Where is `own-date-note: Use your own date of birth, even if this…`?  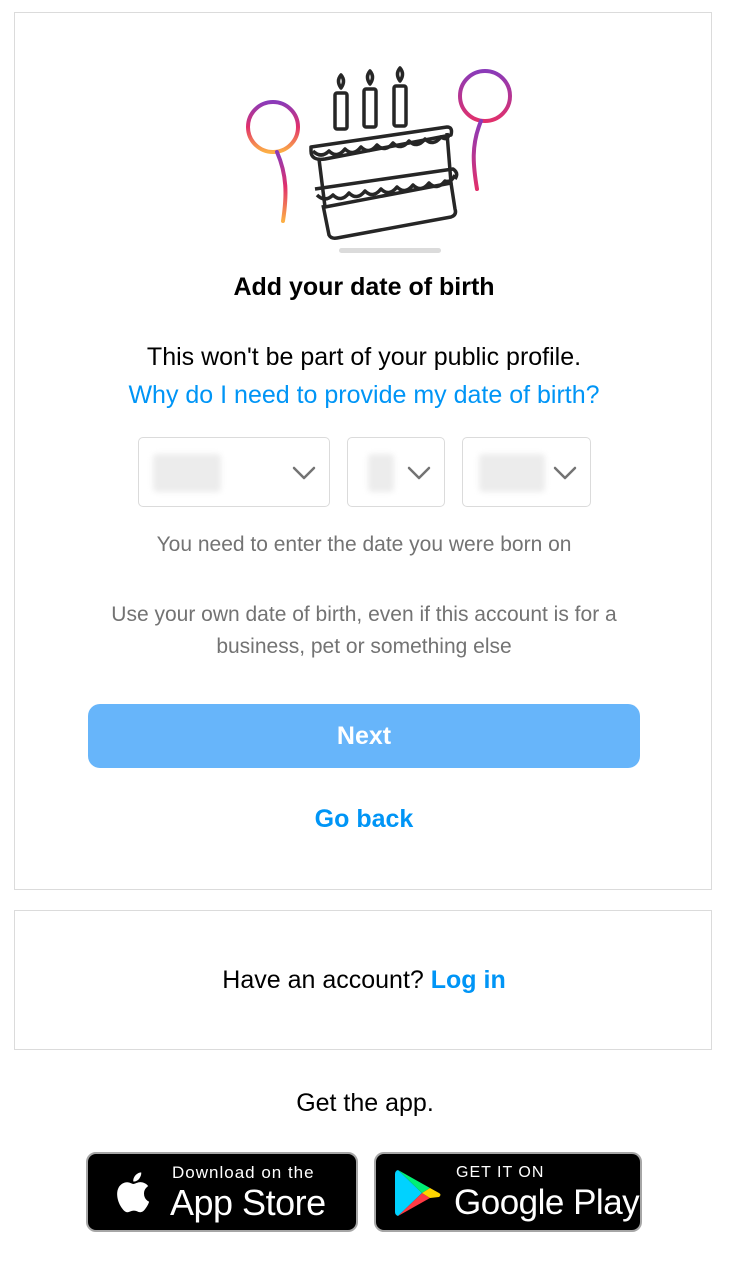
own-date-note: Use your own date of birth, even if this… is located at coordinates (364, 630).